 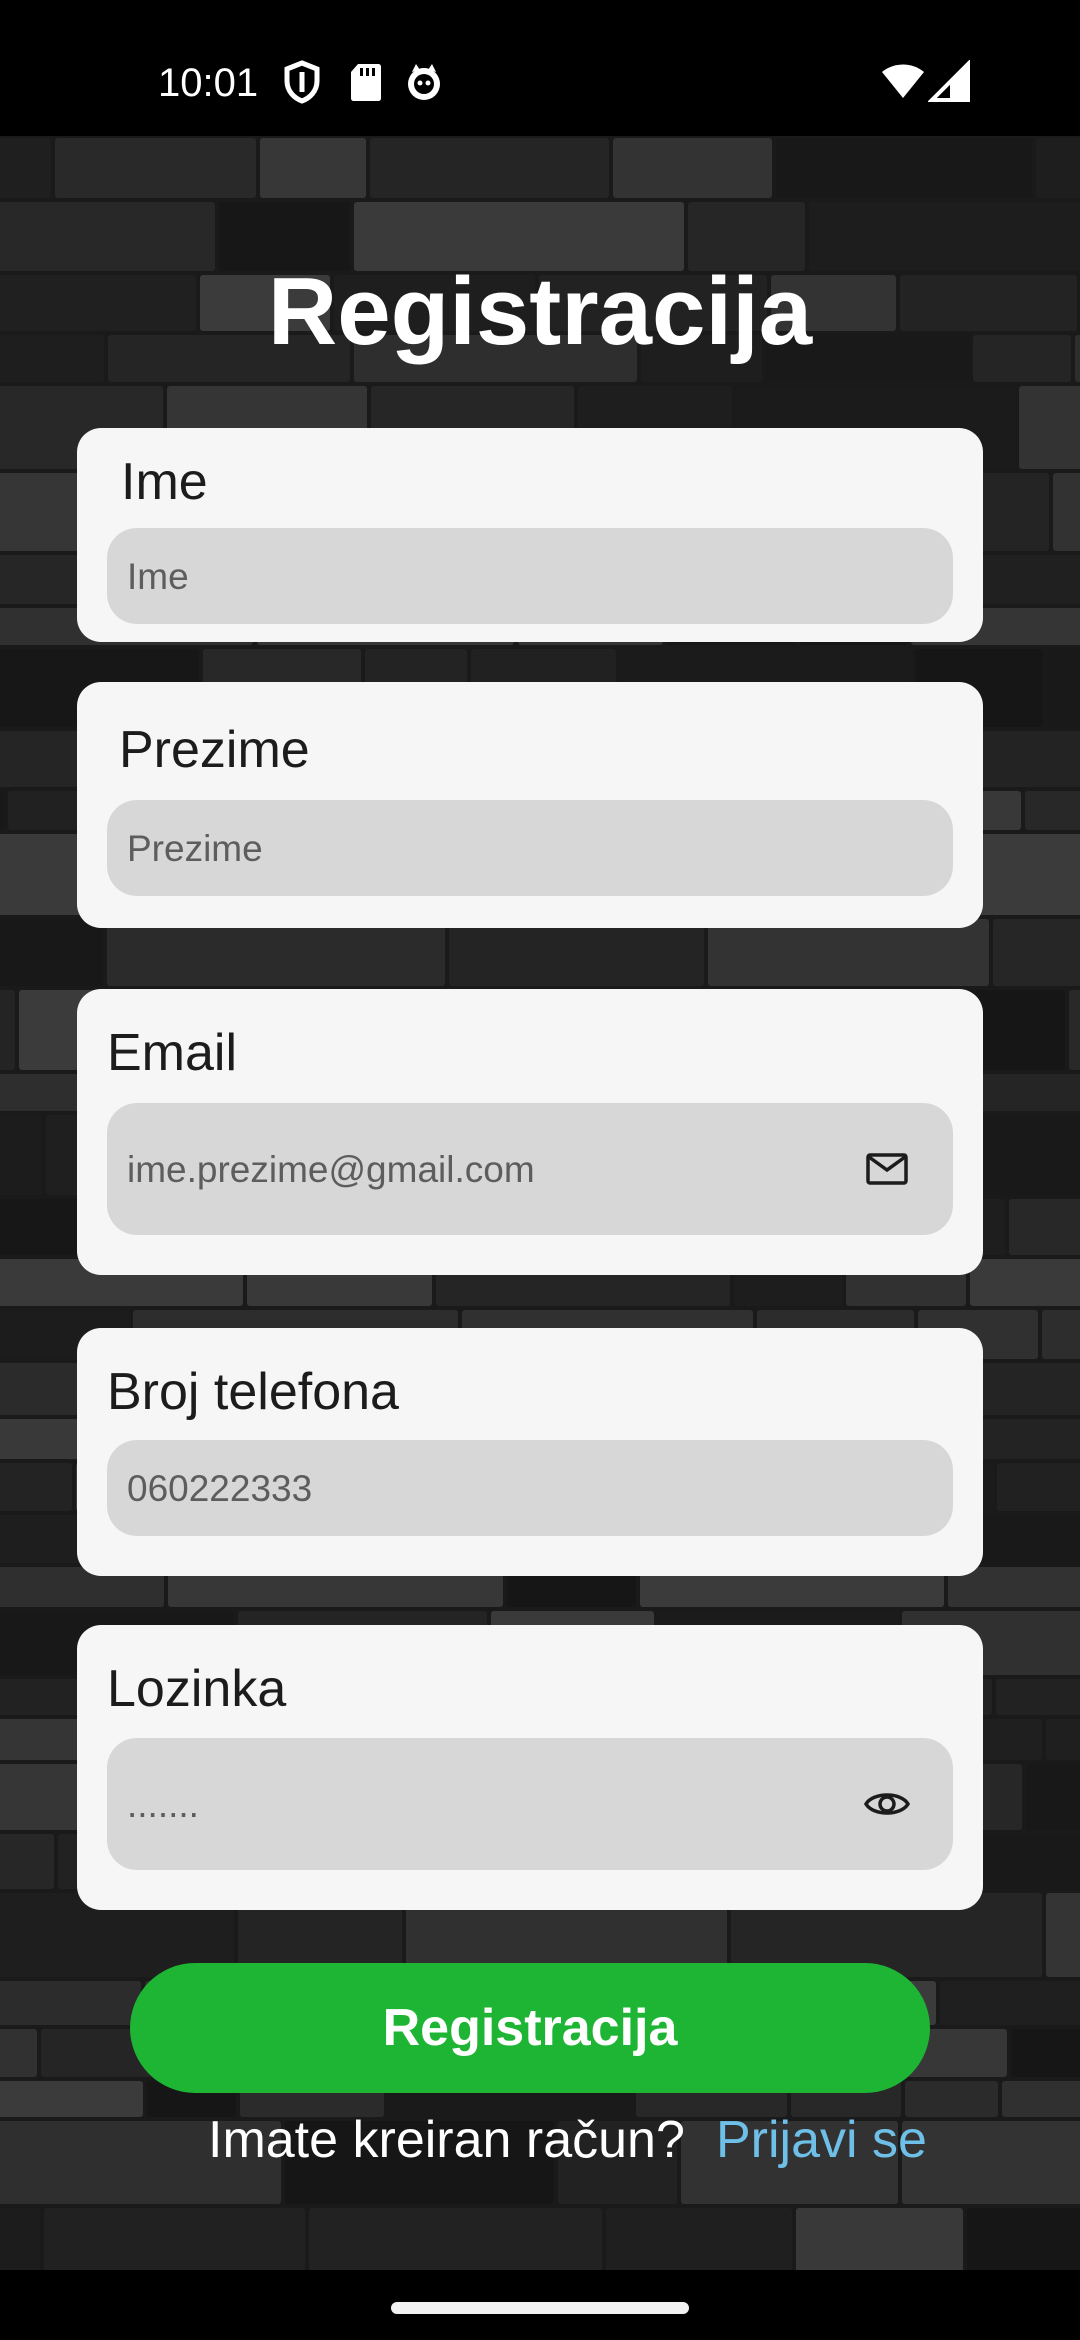 What do you see at coordinates (220, 1488) in the screenshot?
I see `phone-placeholder: 060222333` at bounding box center [220, 1488].